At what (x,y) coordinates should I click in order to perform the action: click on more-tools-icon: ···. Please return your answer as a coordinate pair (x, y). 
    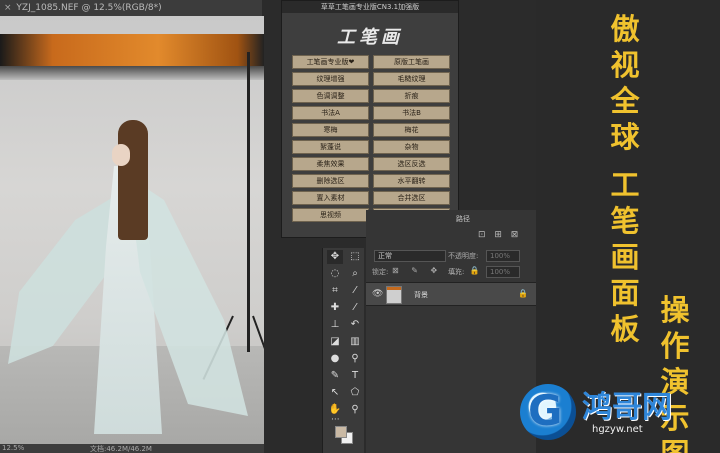
    Looking at the image, I should click on (335, 420).